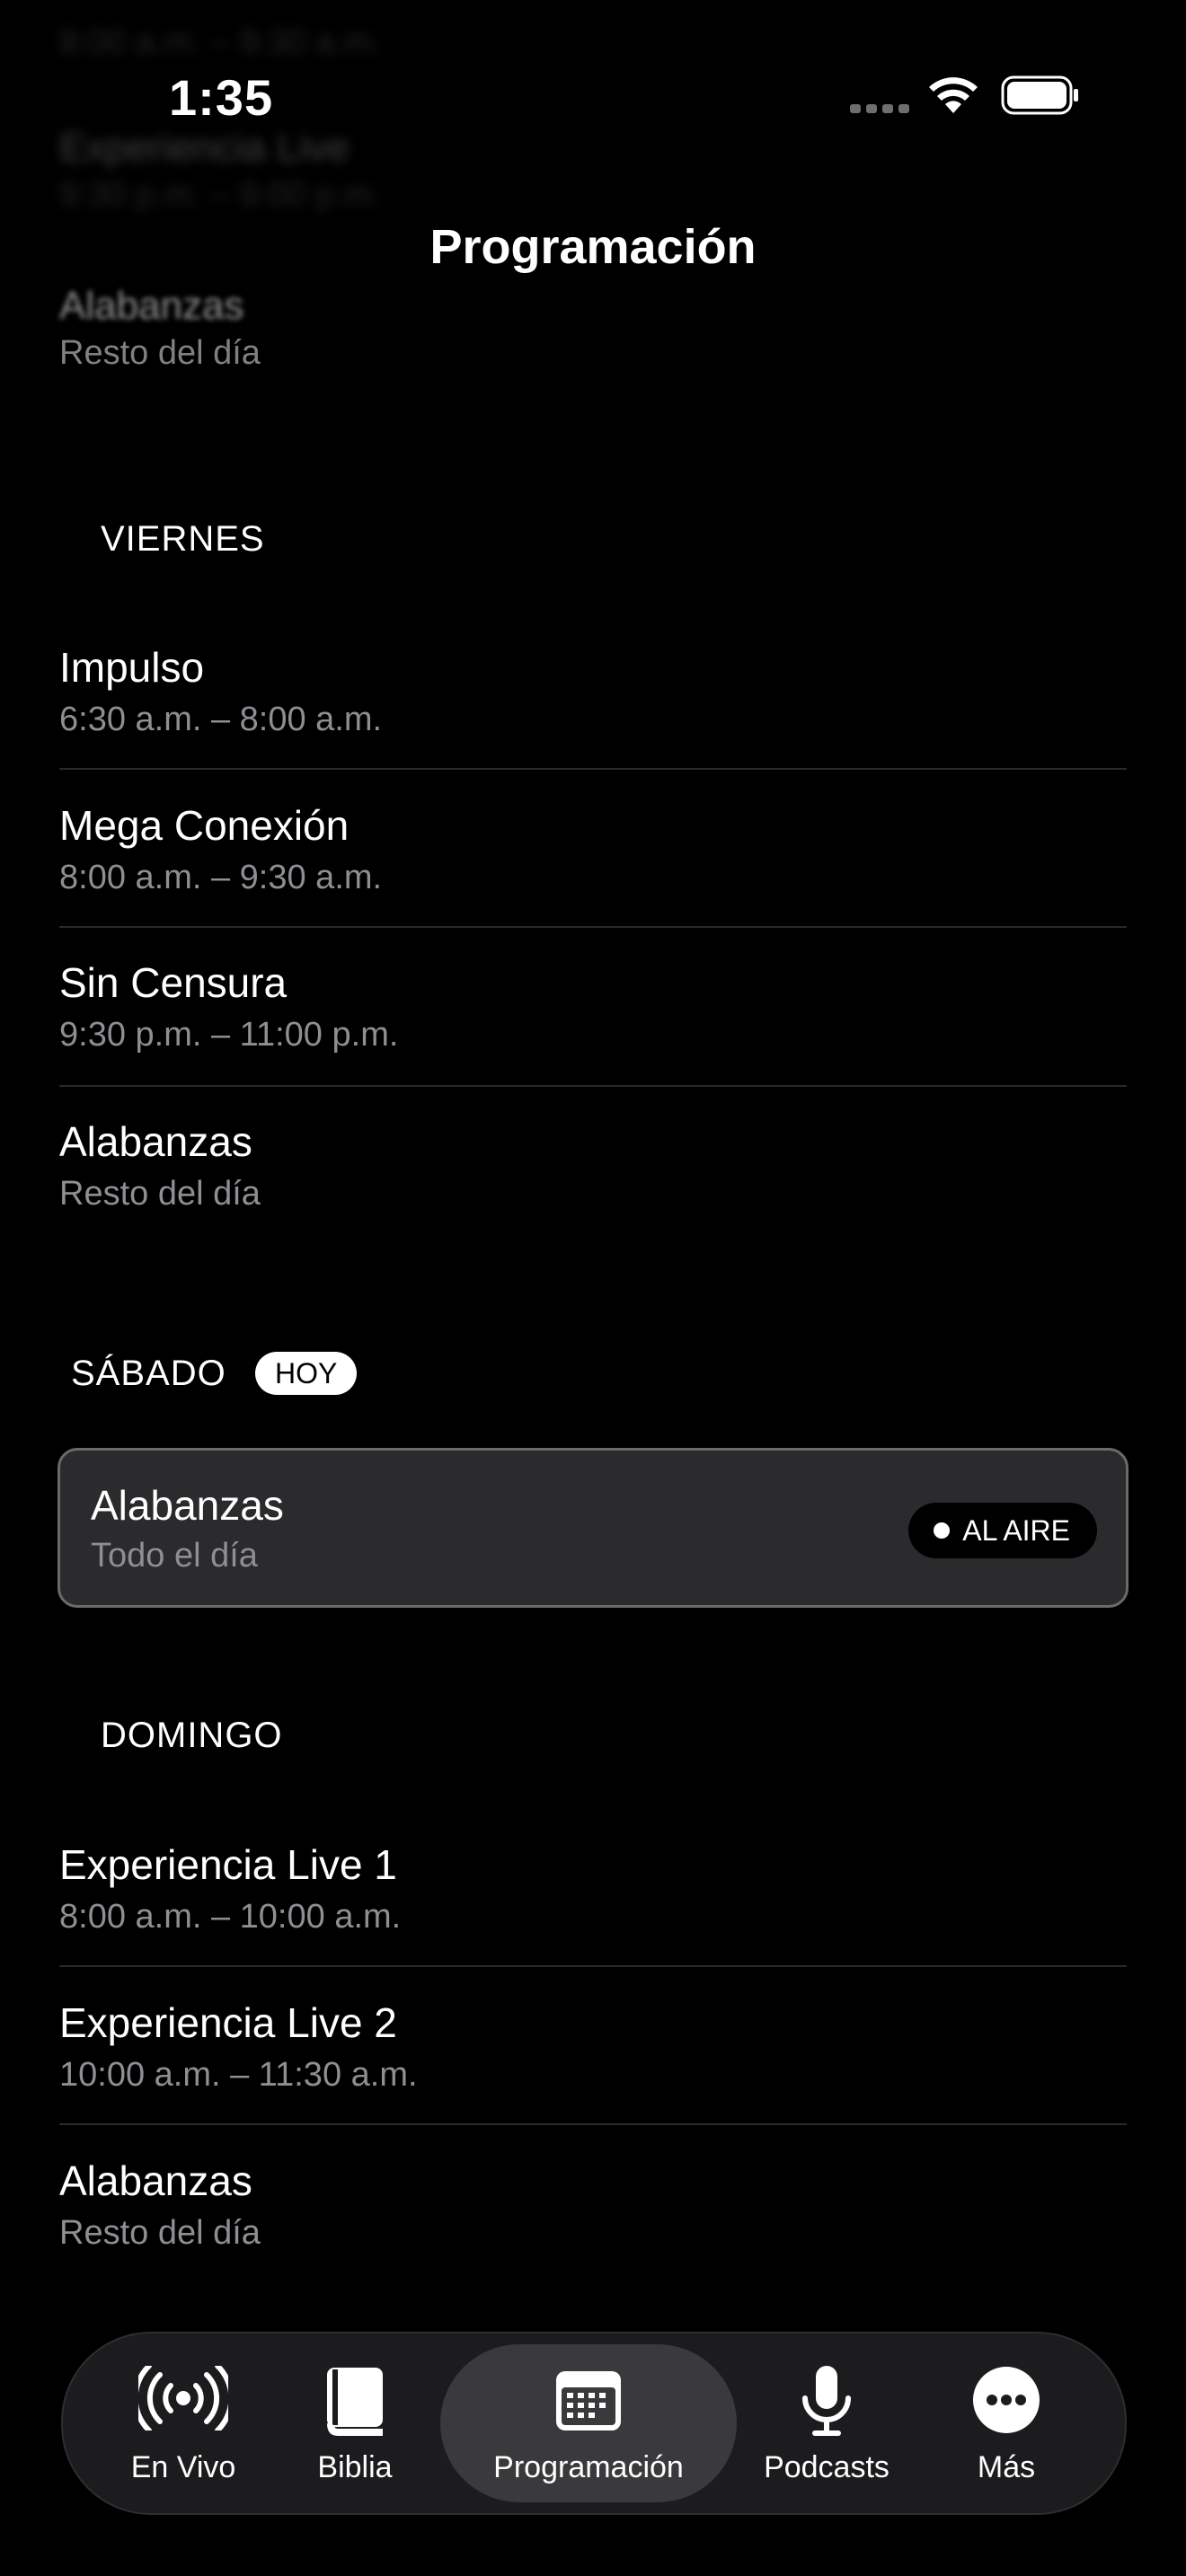 The width and height of the screenshot is (1186, 2576). Describe the element at coordinates (1006, 2467) in the screenshot. I see `tab-label: Más` at that location.